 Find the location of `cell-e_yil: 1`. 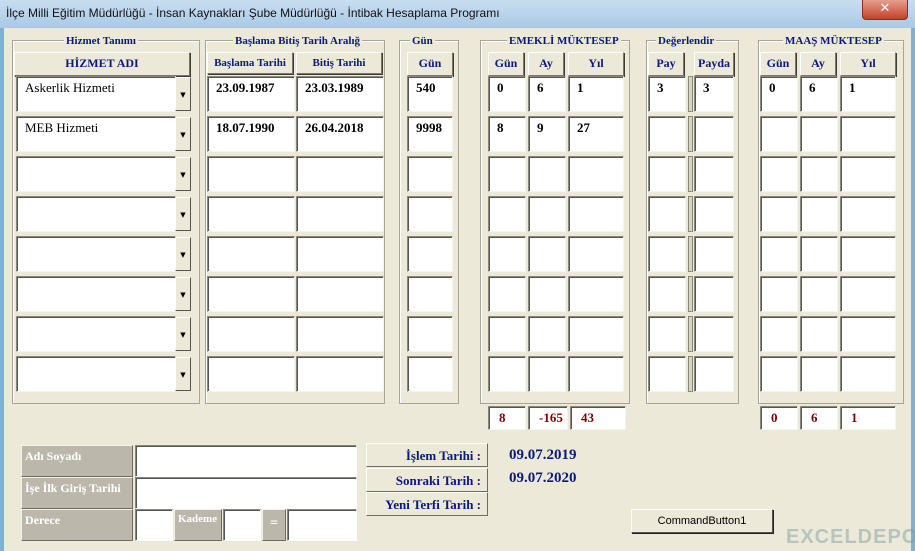

cell-e_yil: 1 is located at coordinates (596, 94).